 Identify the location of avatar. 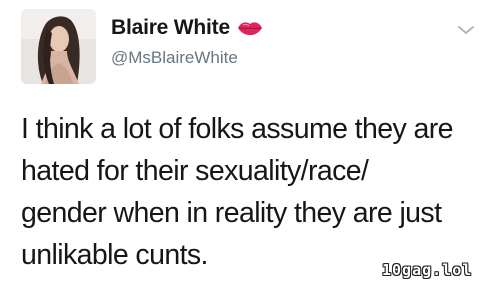
(58, 46).